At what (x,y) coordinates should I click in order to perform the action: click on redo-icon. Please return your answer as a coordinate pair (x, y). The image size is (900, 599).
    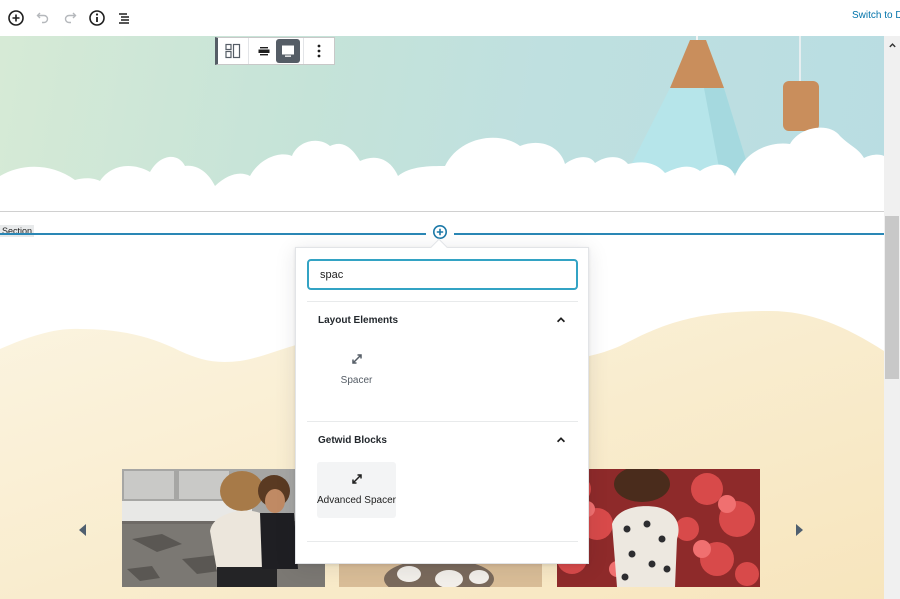
    Looking at the image, I should click on (70, 18).